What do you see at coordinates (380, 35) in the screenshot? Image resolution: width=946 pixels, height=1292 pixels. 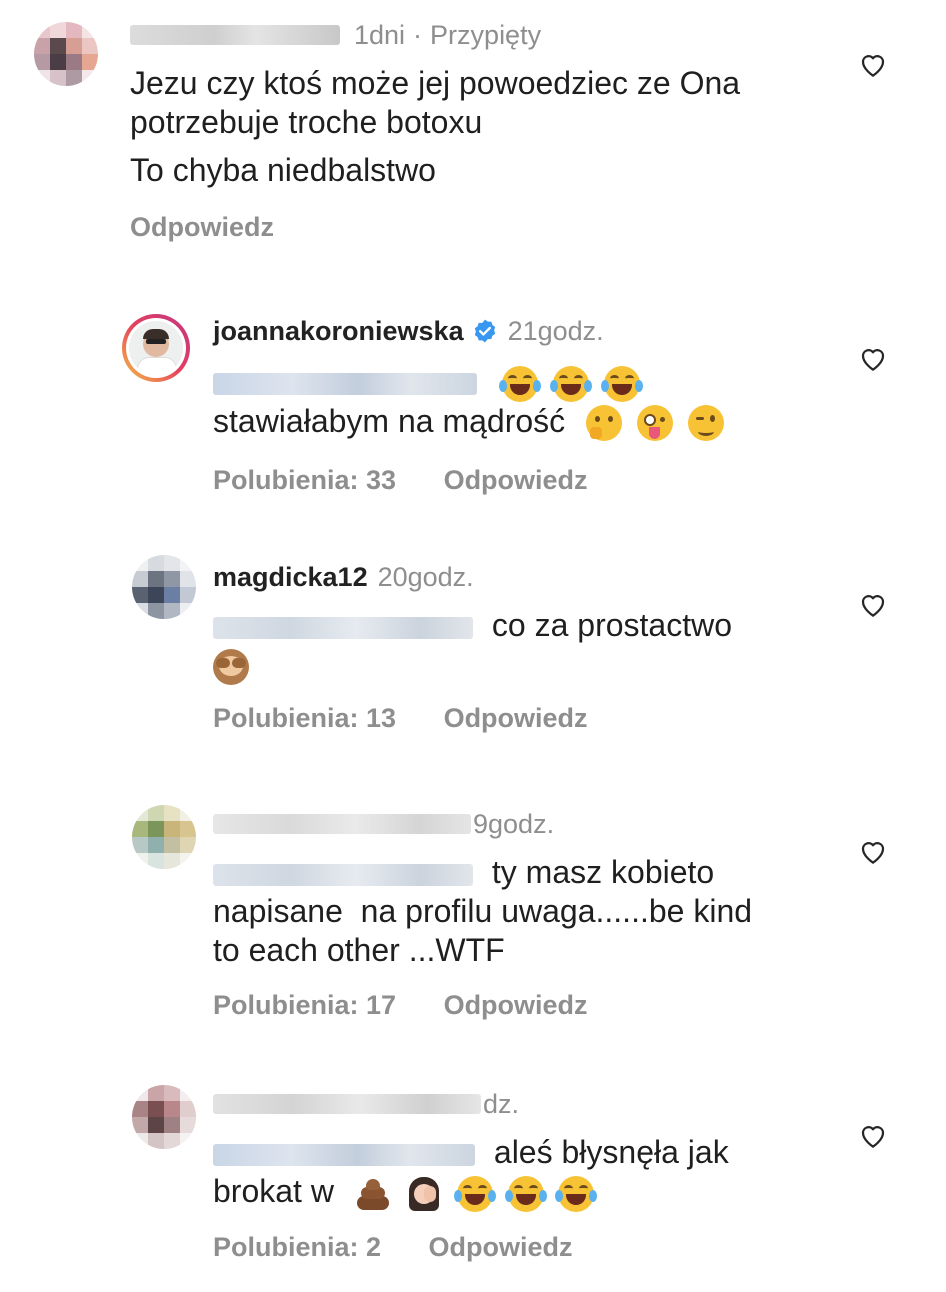 I see `comment-time: 1dni` at bounding box center [380, 35].